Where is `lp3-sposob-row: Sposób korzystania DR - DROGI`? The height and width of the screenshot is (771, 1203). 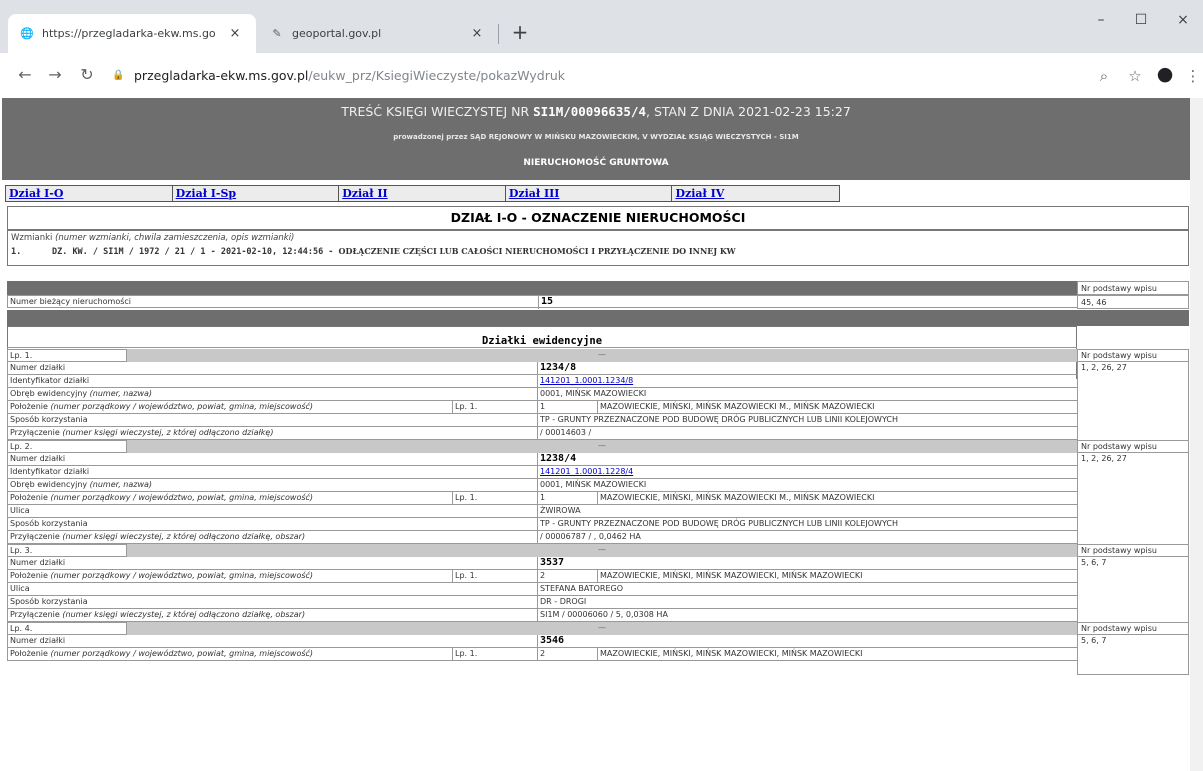 lp3-sposob-row: Sposób korzystania DR - DROGI is located at coordinates (542, 602).